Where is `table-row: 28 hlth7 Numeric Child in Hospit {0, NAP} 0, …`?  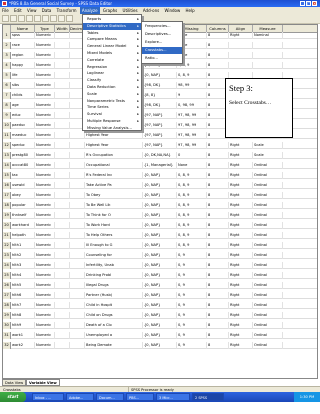 table-row: 28 hlth7 Numeric Child in Hospit {0, NAP} 0, … is located at coordinates (160, 305).